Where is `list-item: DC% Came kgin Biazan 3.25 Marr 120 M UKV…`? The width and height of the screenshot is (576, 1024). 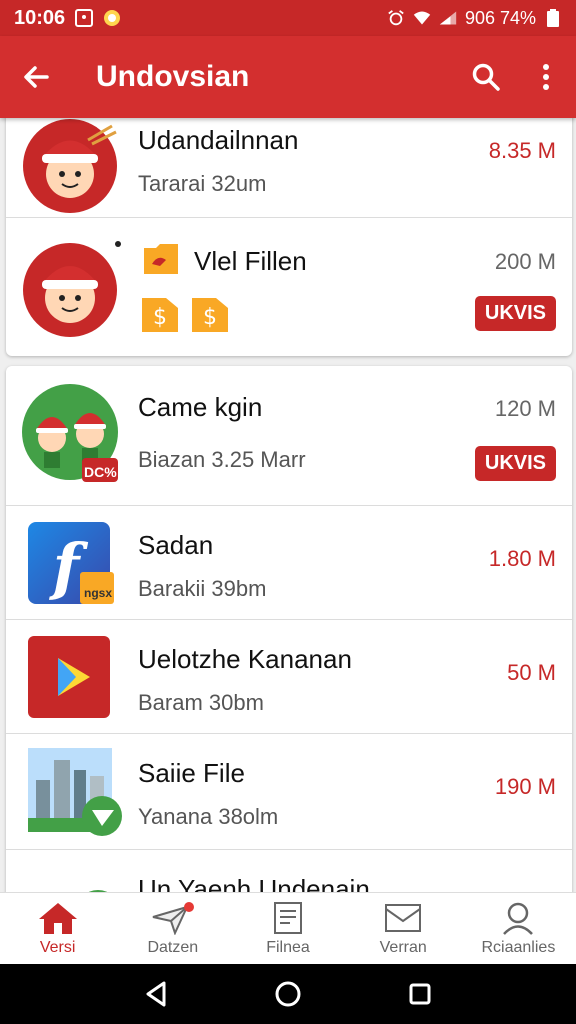 list-item: DC% Came kgin Biazan 3.25 Marr 120 M UKV… is located at coordinates (289, 436).